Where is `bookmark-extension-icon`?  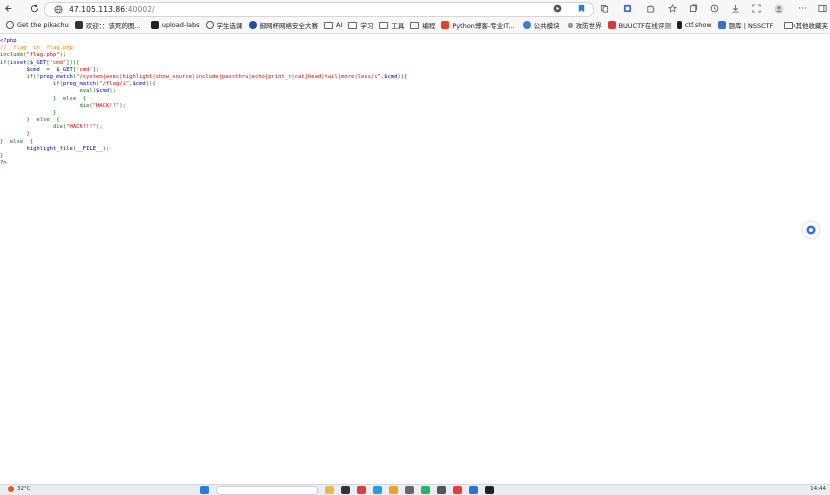
bookmark-extension-icon is located at coordinates (581, 8).